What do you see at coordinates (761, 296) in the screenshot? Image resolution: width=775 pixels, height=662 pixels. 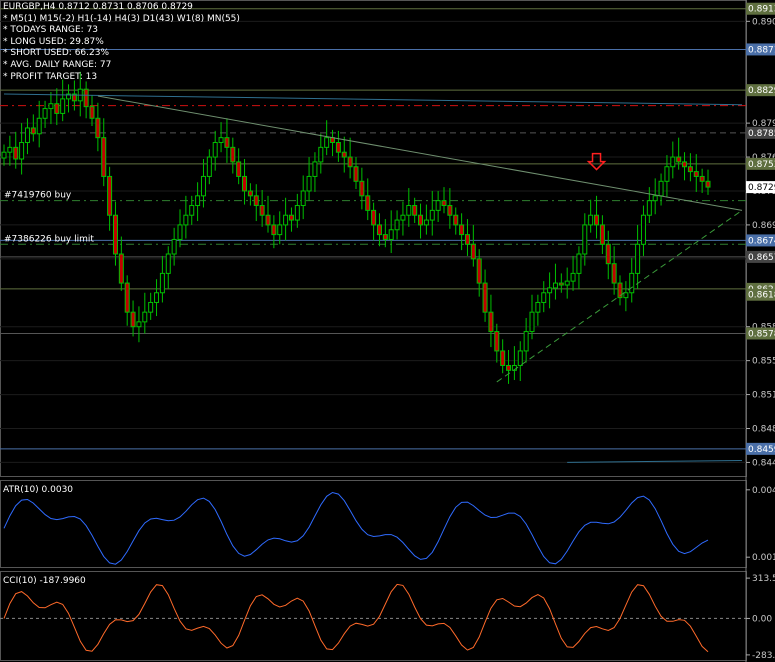 I see `price-tag-label: 0.8618` at bounding box center [761, 296].